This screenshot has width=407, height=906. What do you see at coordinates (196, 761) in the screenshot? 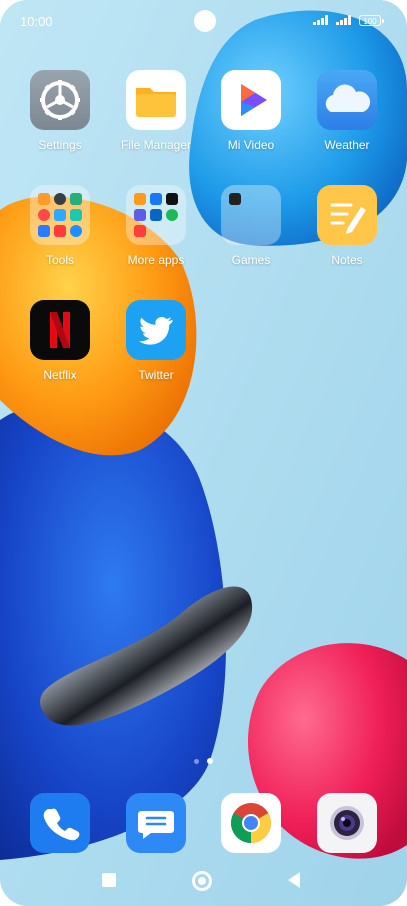
I see `page-indicator-dot` at bounding box center [196, 761].